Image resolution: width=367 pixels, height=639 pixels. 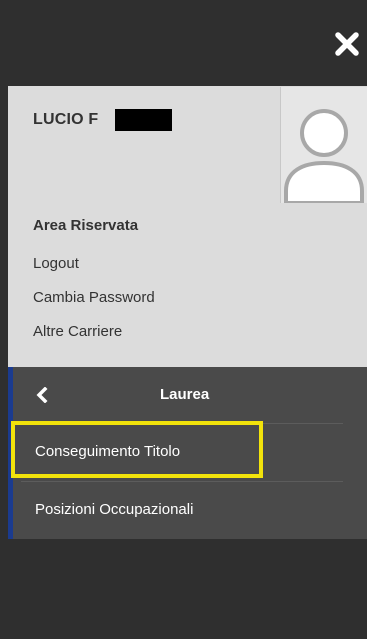 I want to click on submenu-title: Laurea, so click(x=185, y=394).